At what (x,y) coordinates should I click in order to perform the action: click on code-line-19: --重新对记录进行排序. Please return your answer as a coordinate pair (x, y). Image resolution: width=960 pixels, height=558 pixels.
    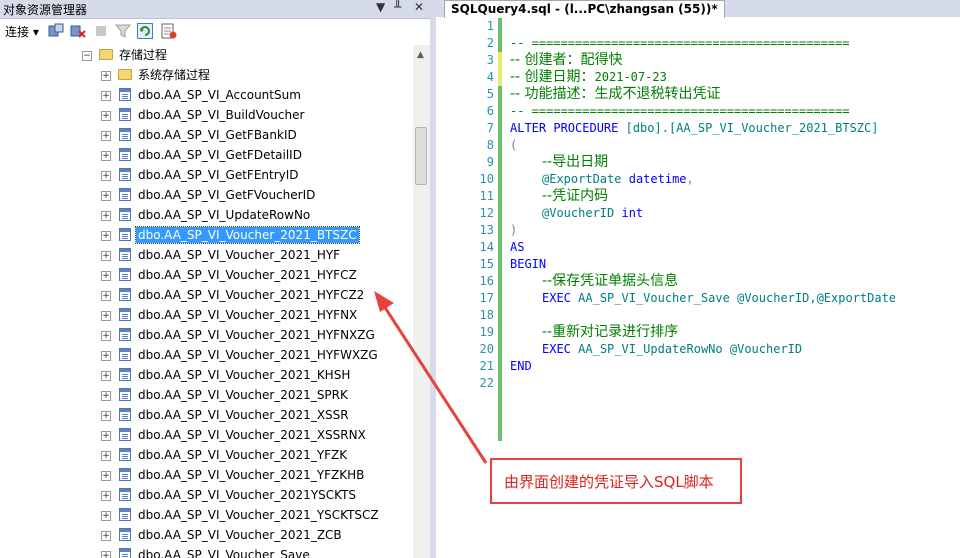
    Looking at the image, I should click on (610, 332).